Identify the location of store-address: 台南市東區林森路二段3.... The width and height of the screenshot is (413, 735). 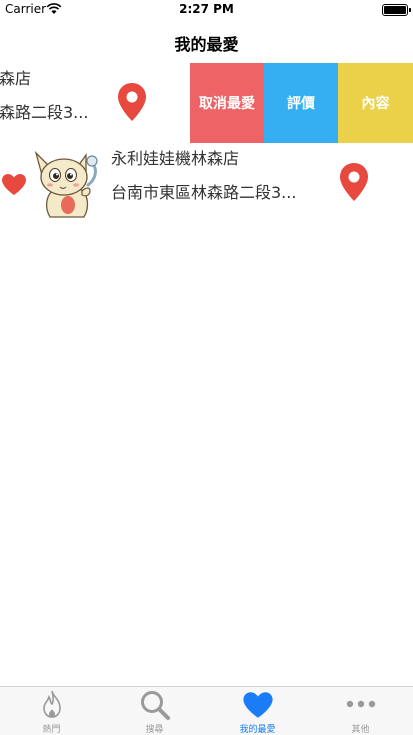
(204, 192).